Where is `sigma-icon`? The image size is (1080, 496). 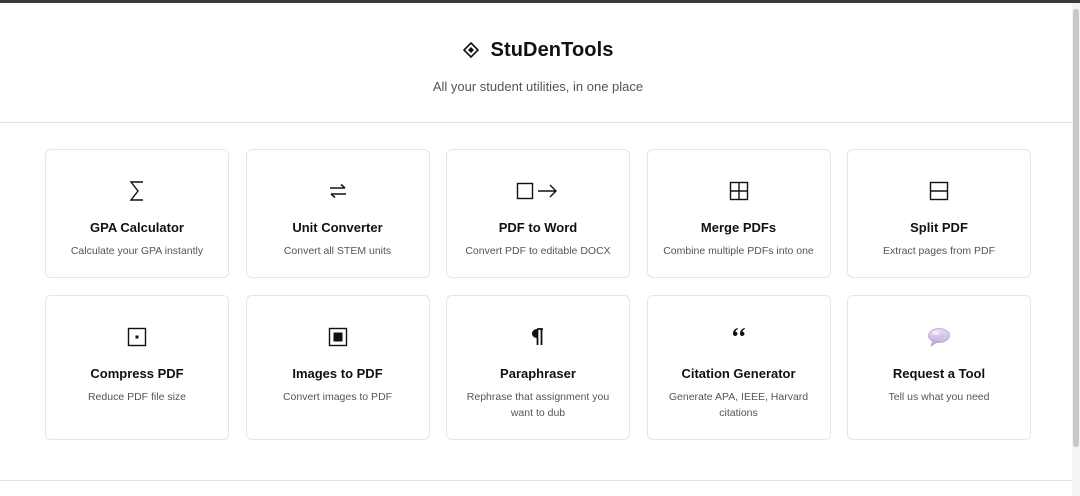
sigma-icon is located at coordinates (137, 191).